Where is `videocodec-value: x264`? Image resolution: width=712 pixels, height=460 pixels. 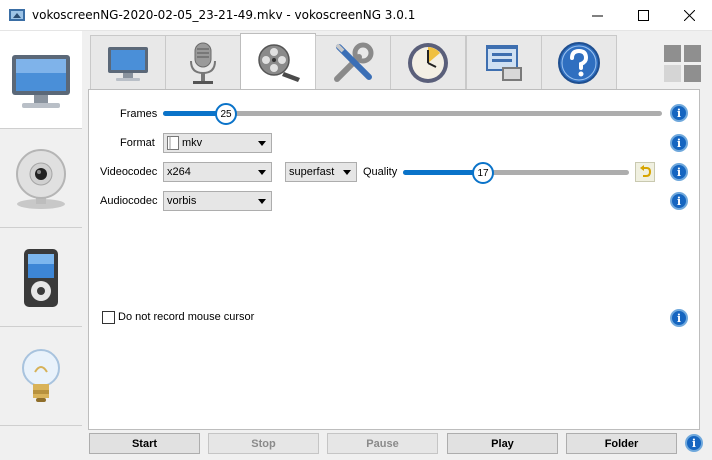 videocodec-value: x264 is located at coordinates (179, 172).